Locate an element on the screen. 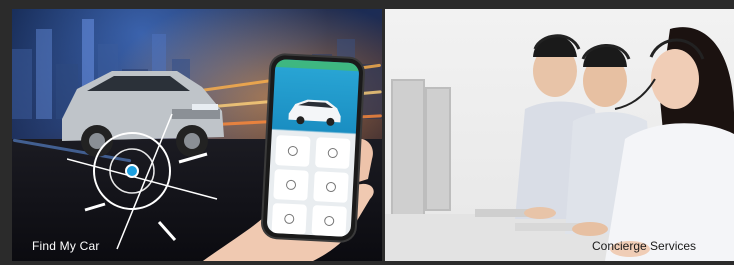 The image size is (734, 265). left-border is located at coordinates (6, 135).